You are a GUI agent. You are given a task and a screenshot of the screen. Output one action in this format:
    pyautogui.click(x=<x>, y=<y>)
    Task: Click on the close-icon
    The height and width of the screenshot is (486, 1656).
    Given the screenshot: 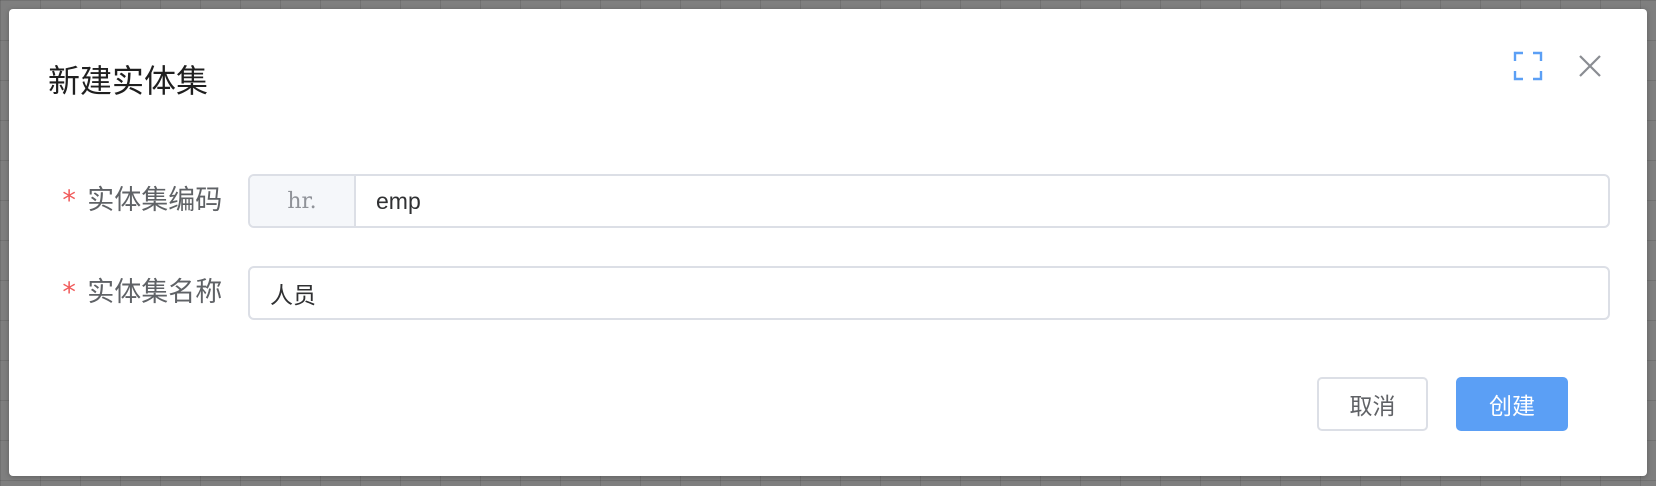 What is the action you would take?
    pyautogui.click(x=1590, y=66)
    